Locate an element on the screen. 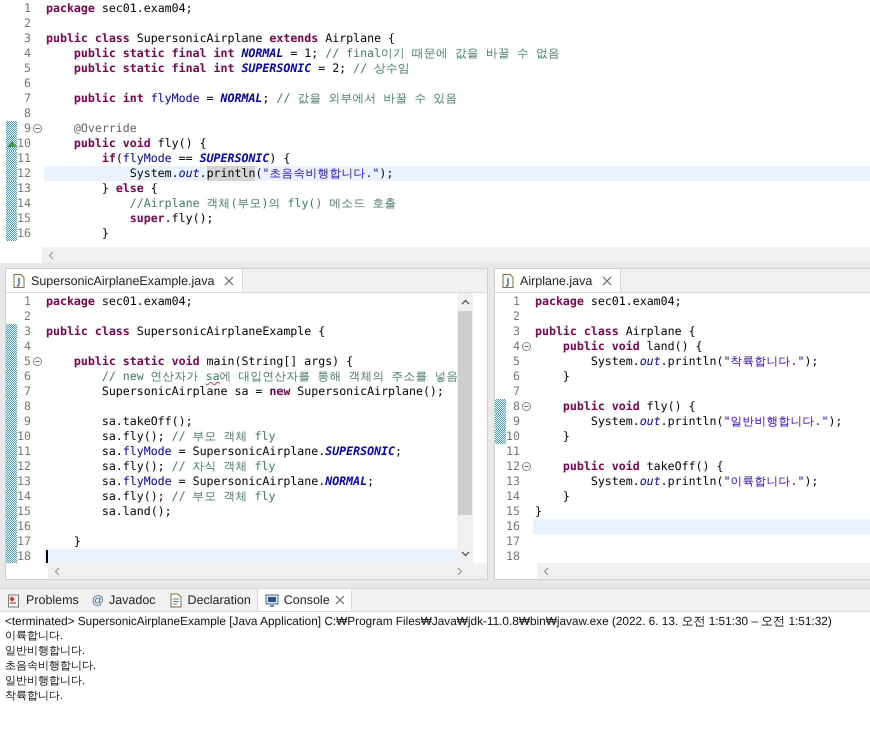 The height and width of the screenshot is (730, 870). code-line: System.out.println("일반비행합니다."); is located at coordinates (717, 421).